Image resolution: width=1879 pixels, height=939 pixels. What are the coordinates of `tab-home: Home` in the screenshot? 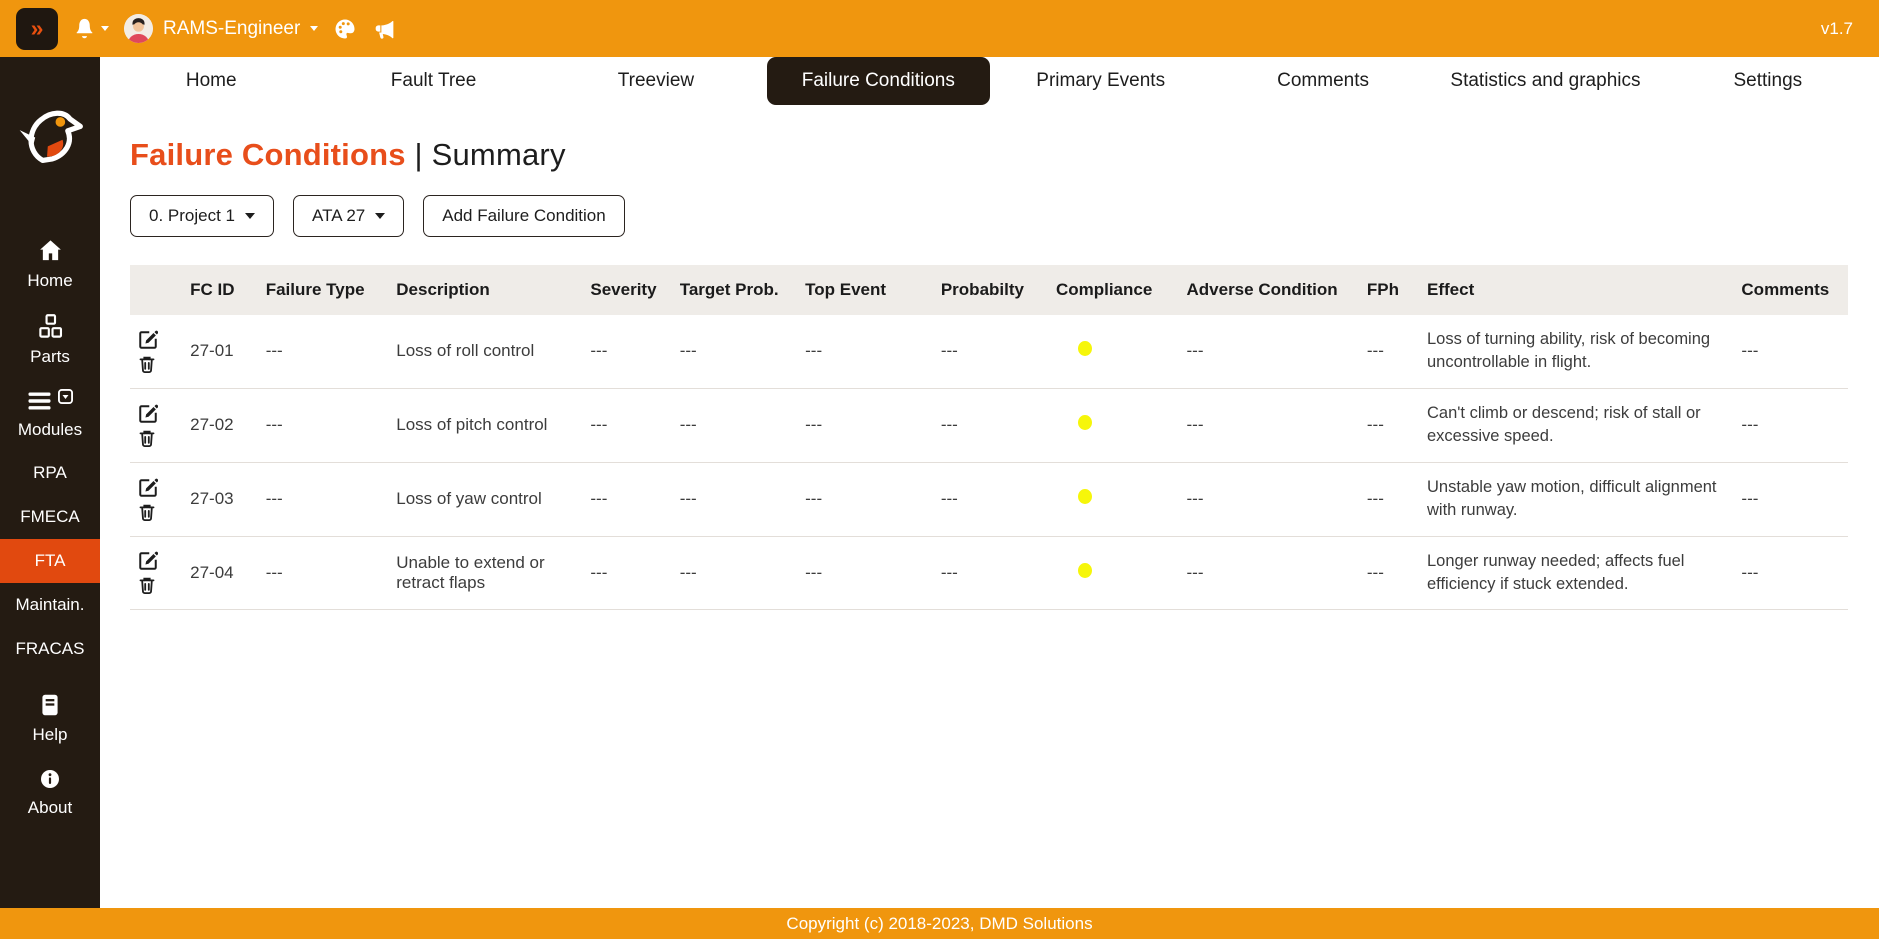 It's located at (211, 81).